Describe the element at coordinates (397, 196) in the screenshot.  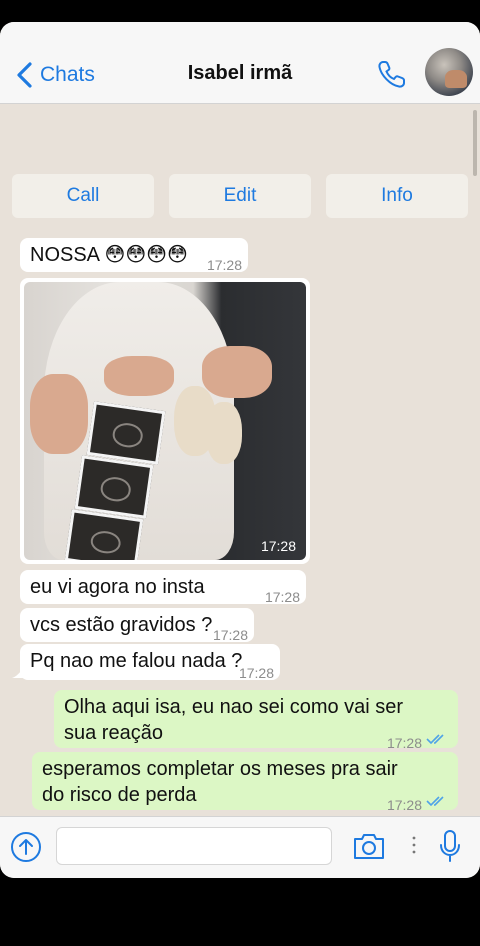
I see `info-button: Info` at that location.